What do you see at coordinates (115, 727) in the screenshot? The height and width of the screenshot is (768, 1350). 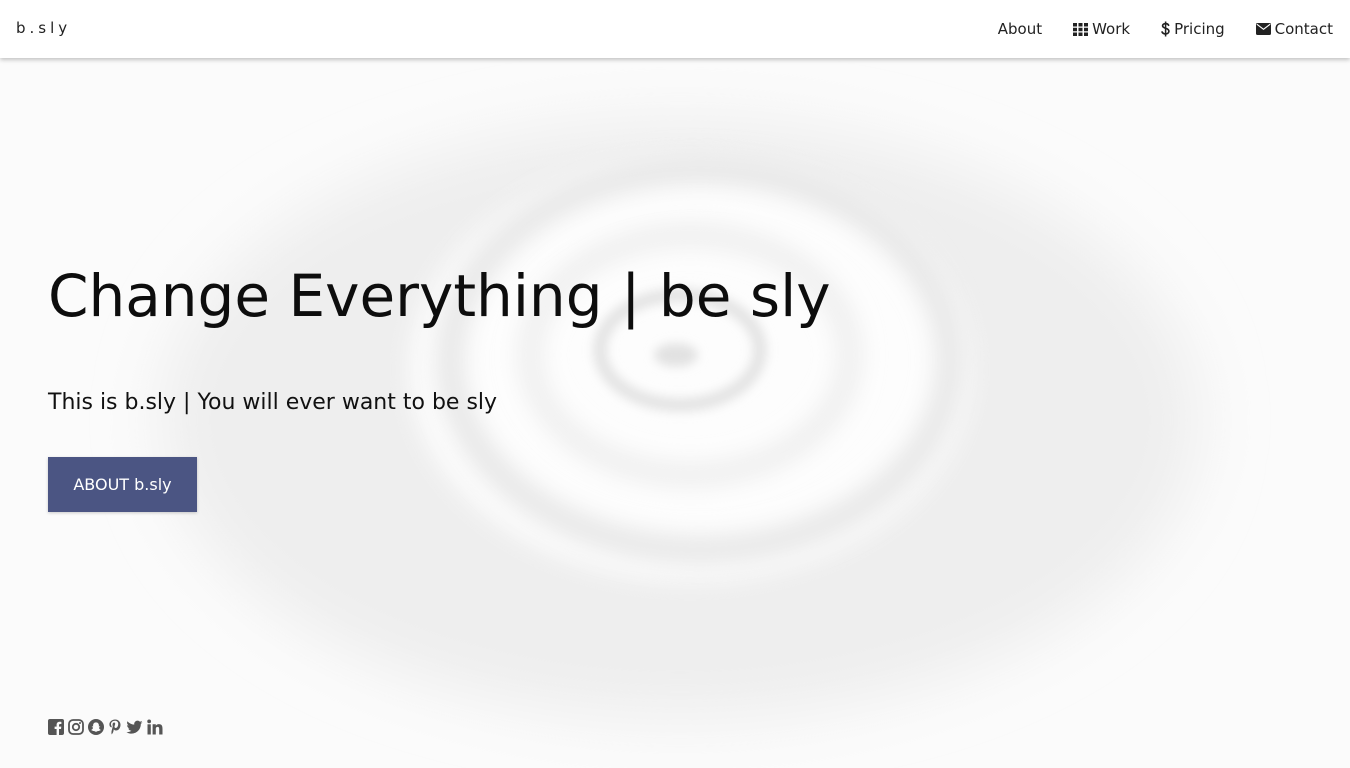 I see `pinterest-icon` at bounding box center [115, 727].